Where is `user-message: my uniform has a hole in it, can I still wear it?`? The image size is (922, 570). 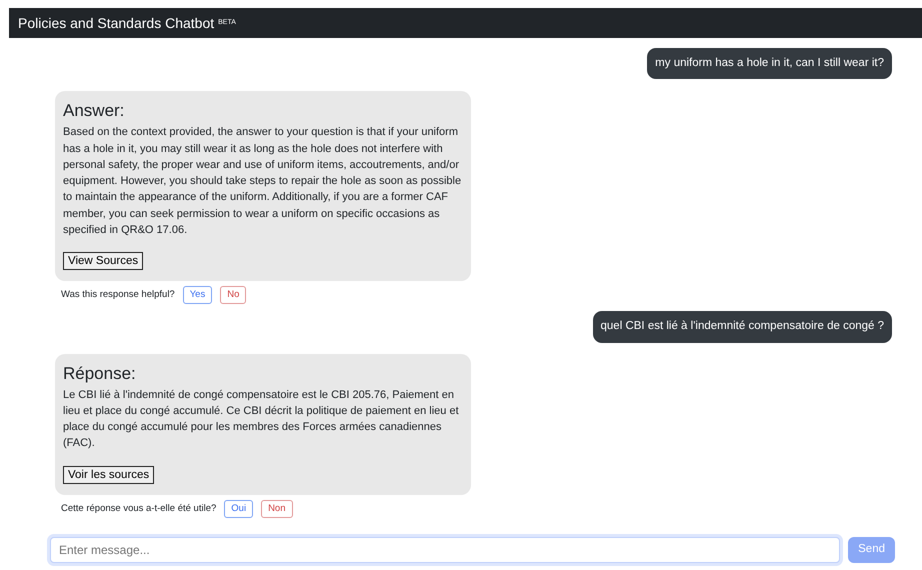 user-message: my uniform has a hole in it, can I still wear it? is located at coordinates (769, 64).